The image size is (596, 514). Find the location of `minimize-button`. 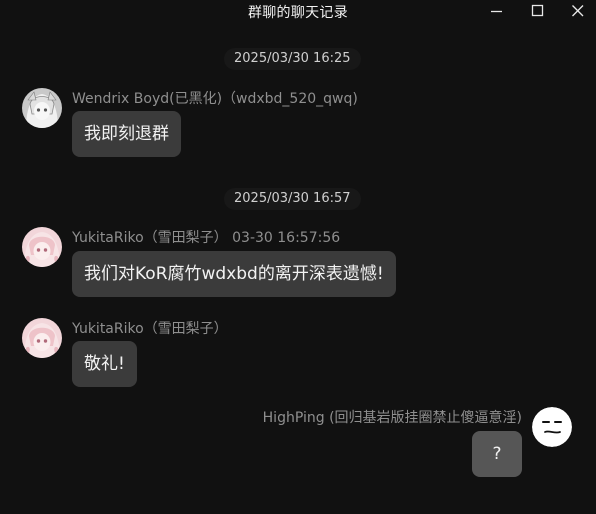

minimize-button is located at coordinates (496, 12).